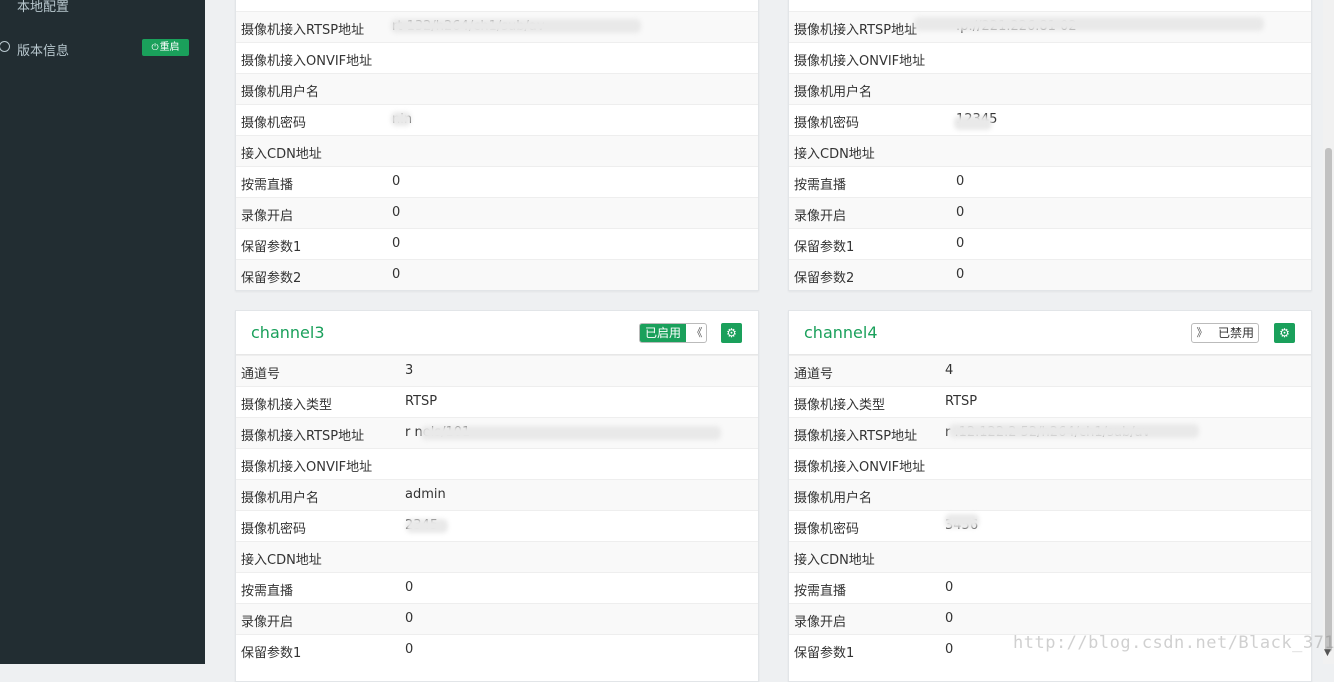  Describe the element at coordinates (1050, 370) in the screenshot. I see `table-row: 通道号 4` at that location.